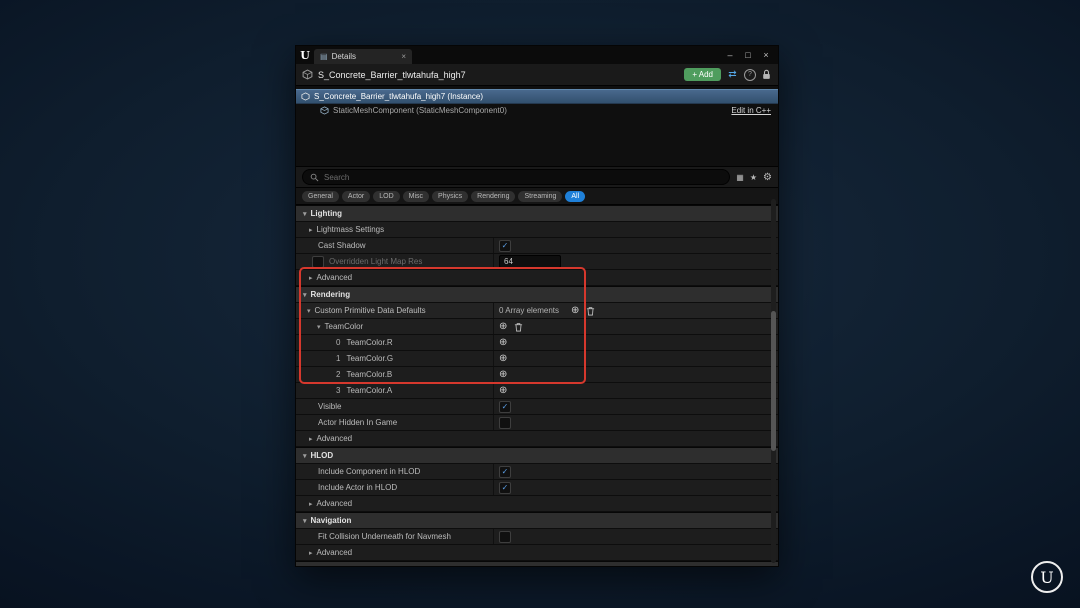  Describe the element at coordinates (537, 455) in the screenshot. I see `section-hlod: ▾ HLOD` at that location.